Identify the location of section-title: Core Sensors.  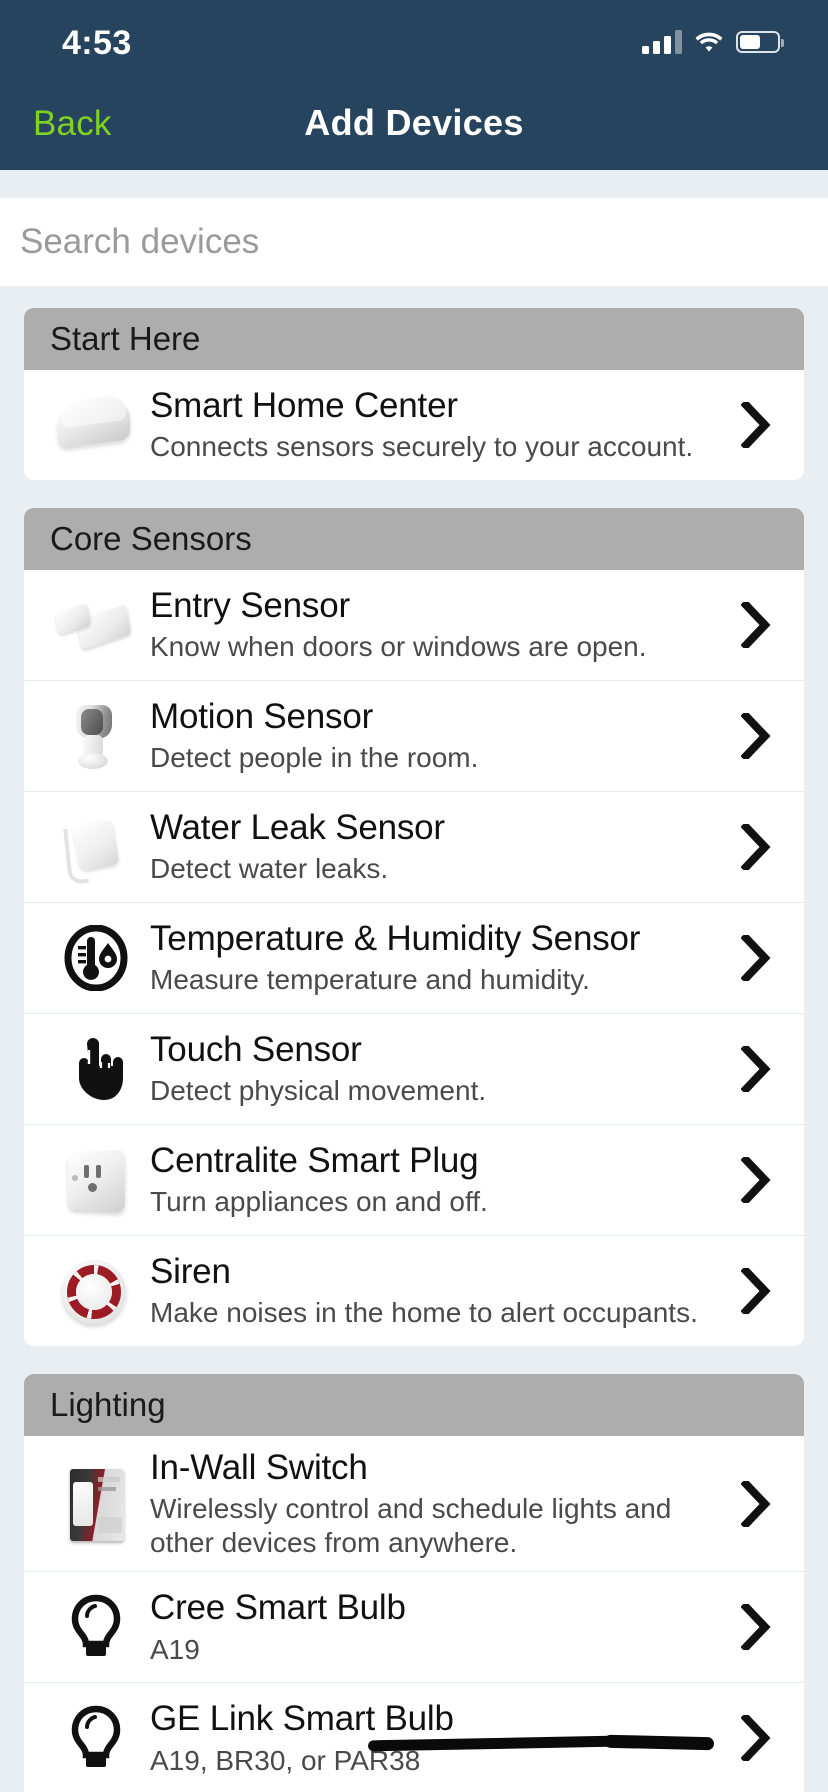
(151, 538).